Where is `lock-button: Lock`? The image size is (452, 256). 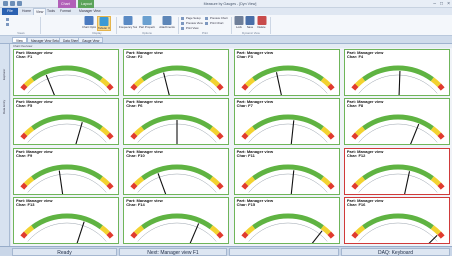
lock-button: Lock is located at coordinates (239, 23).